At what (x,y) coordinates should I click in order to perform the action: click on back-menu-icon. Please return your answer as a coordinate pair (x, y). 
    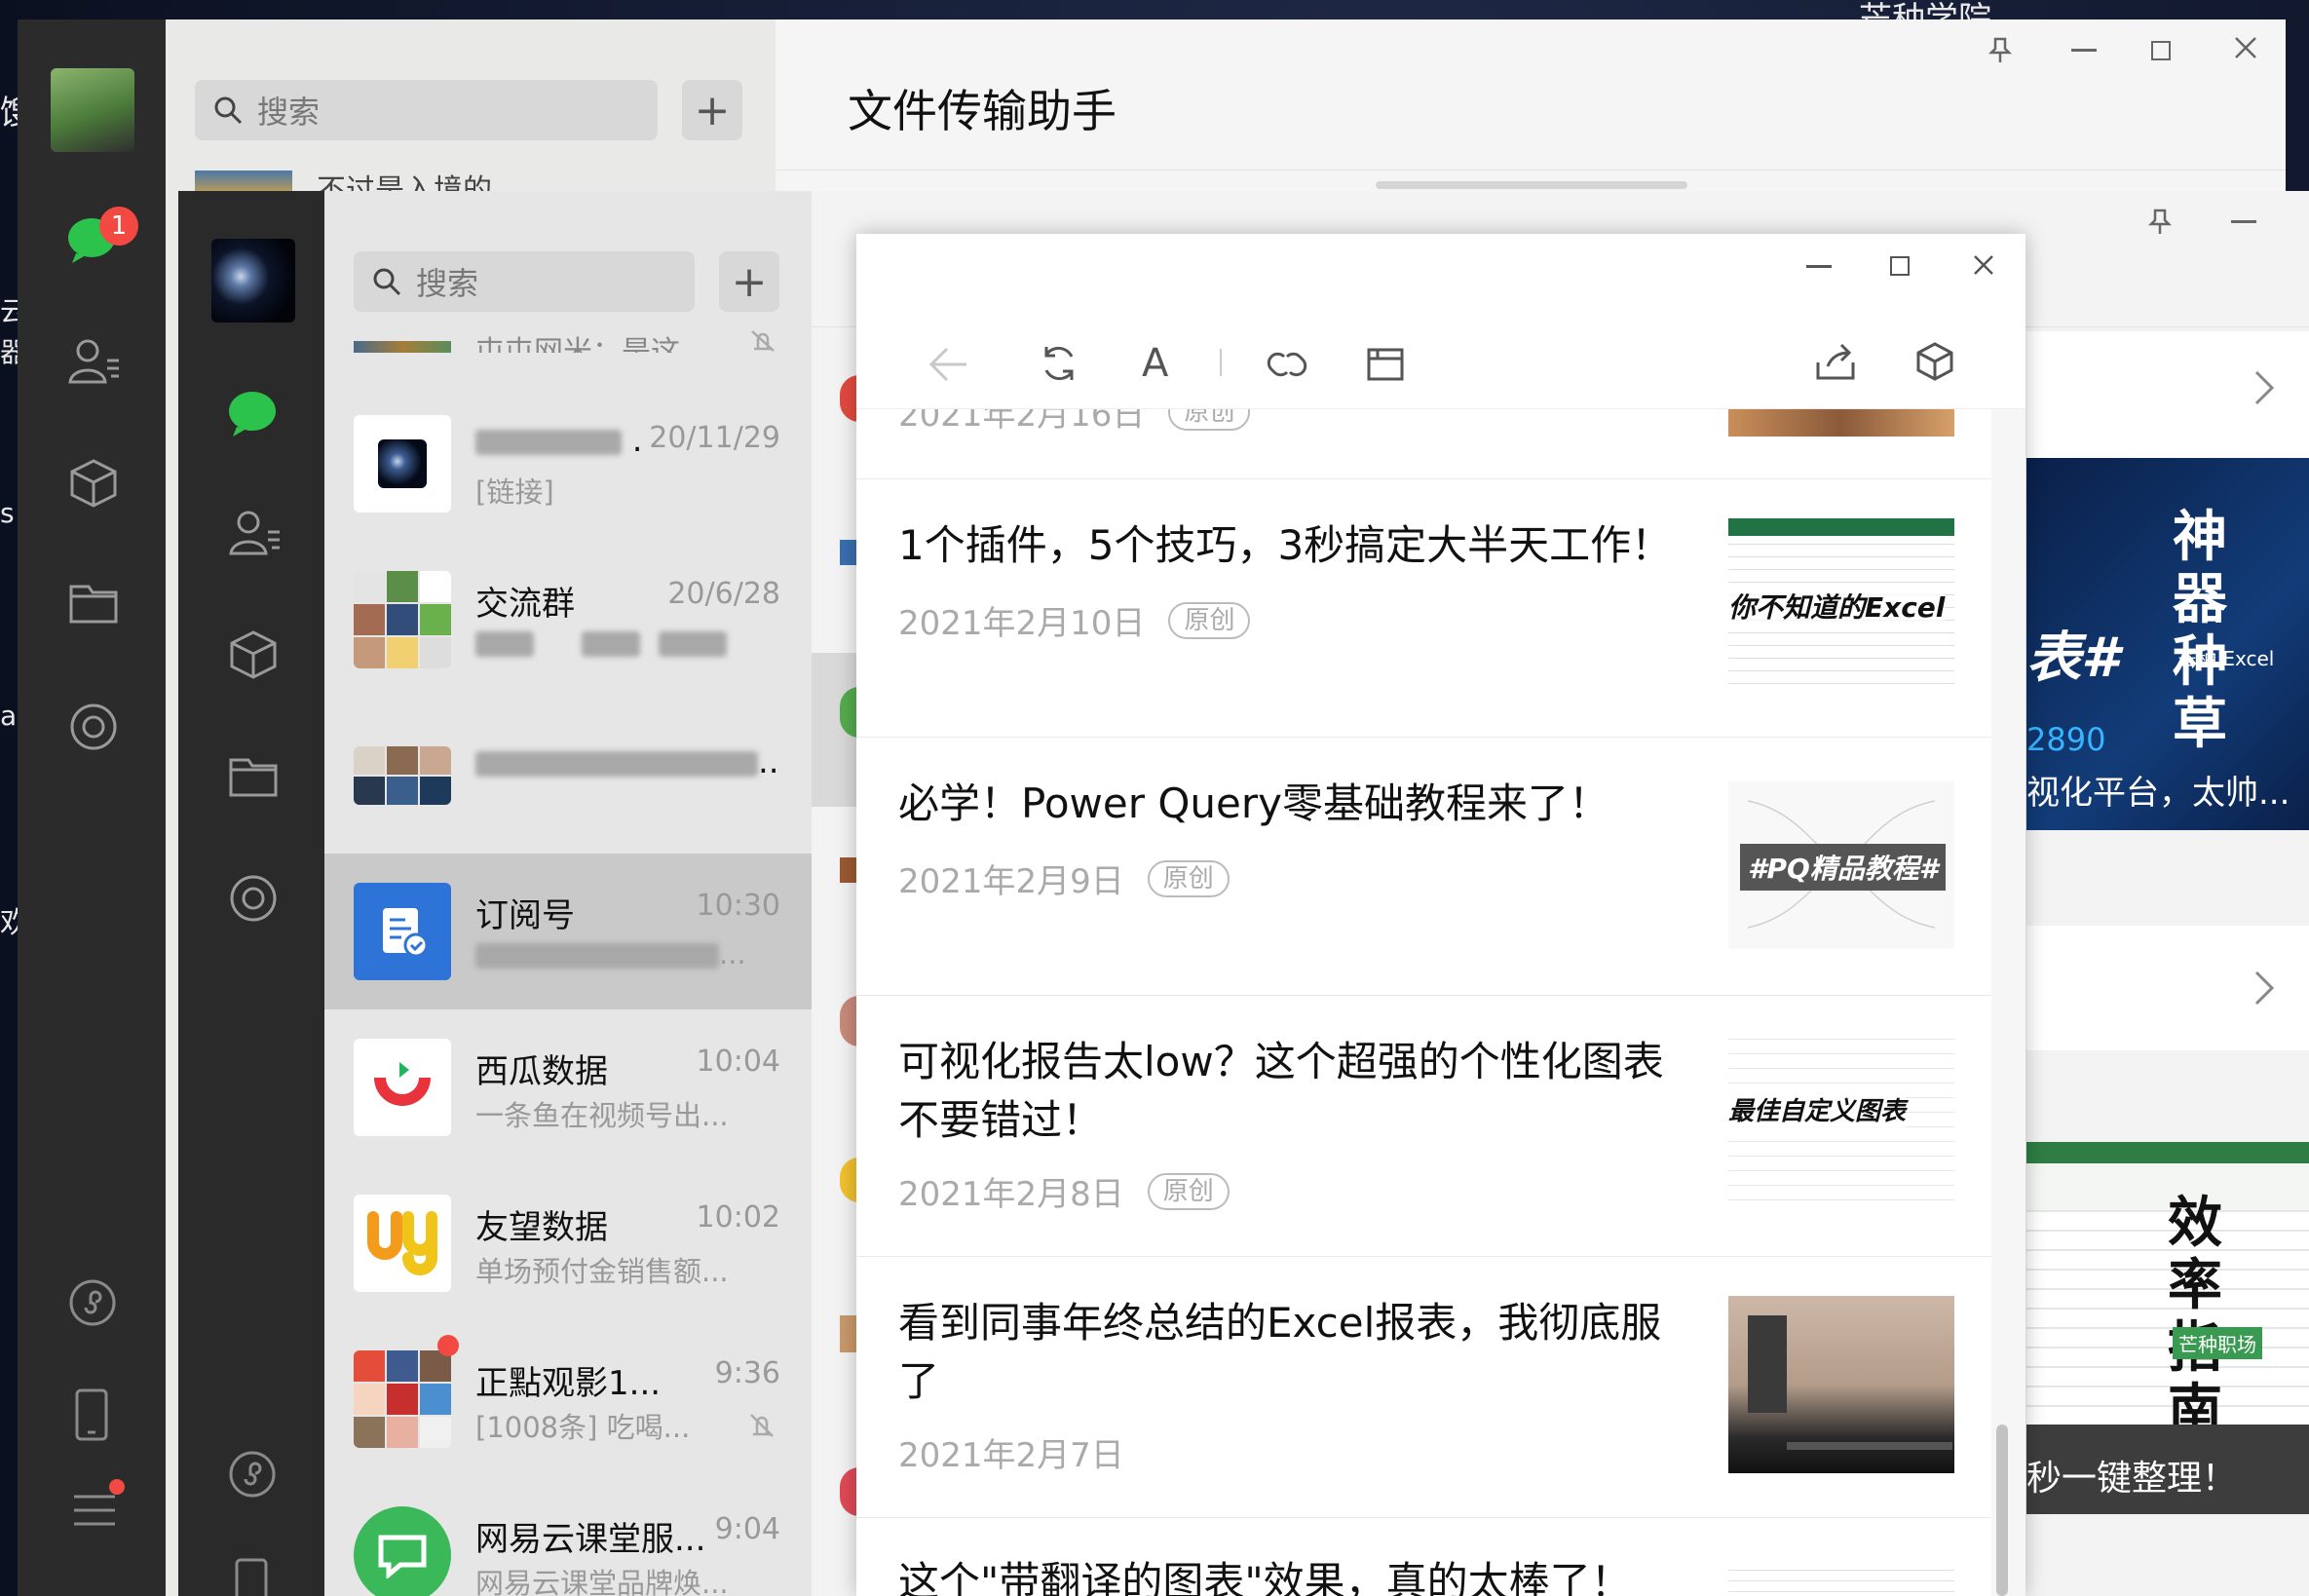
    Looking at the image, I should click on (95, 1512).